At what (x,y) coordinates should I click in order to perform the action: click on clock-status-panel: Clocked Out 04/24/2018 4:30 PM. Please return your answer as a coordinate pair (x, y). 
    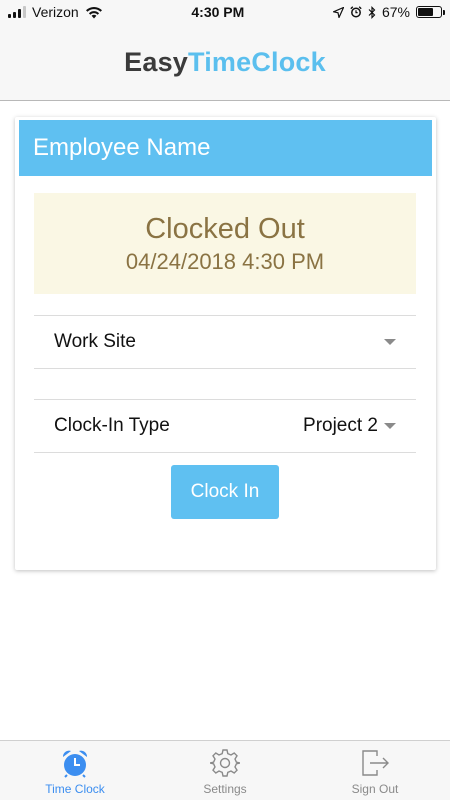
    Looking at the image, I should click on (225, 243).